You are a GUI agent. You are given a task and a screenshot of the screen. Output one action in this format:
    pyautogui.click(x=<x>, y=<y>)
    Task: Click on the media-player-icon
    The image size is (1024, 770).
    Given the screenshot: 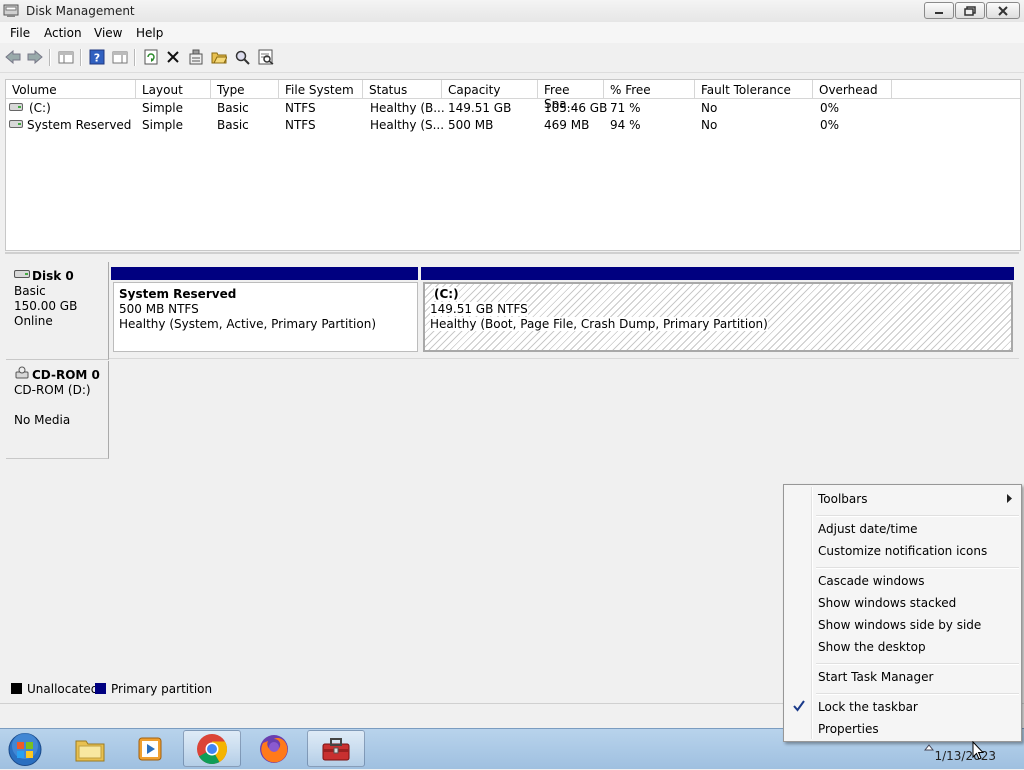 What is the action you would take?
    pyautogui.click(x=150, y=748)
    